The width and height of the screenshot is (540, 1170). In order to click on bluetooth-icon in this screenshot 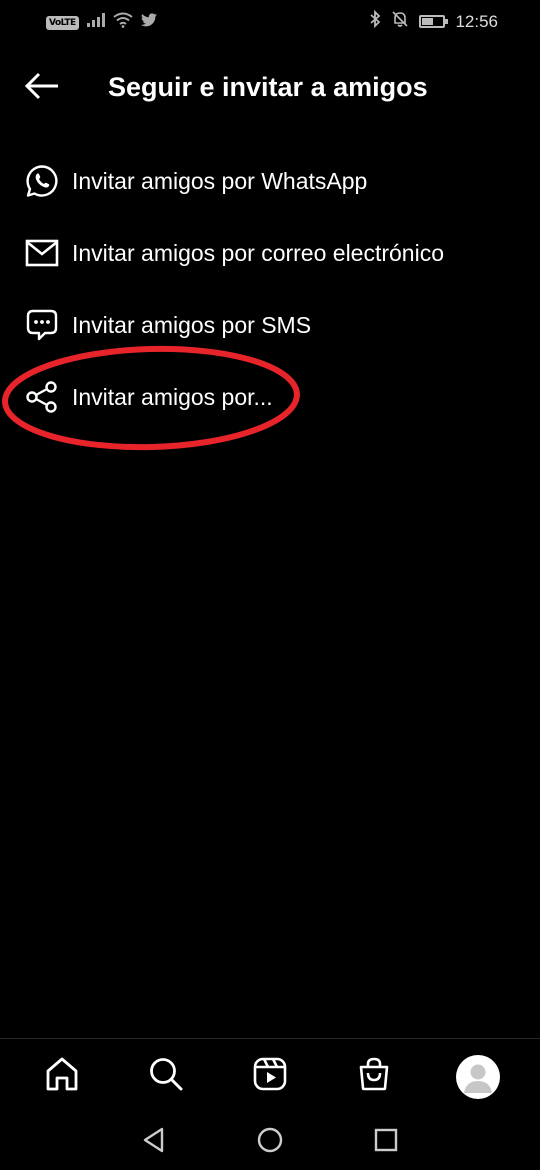, I will do `click(375, 21)`.